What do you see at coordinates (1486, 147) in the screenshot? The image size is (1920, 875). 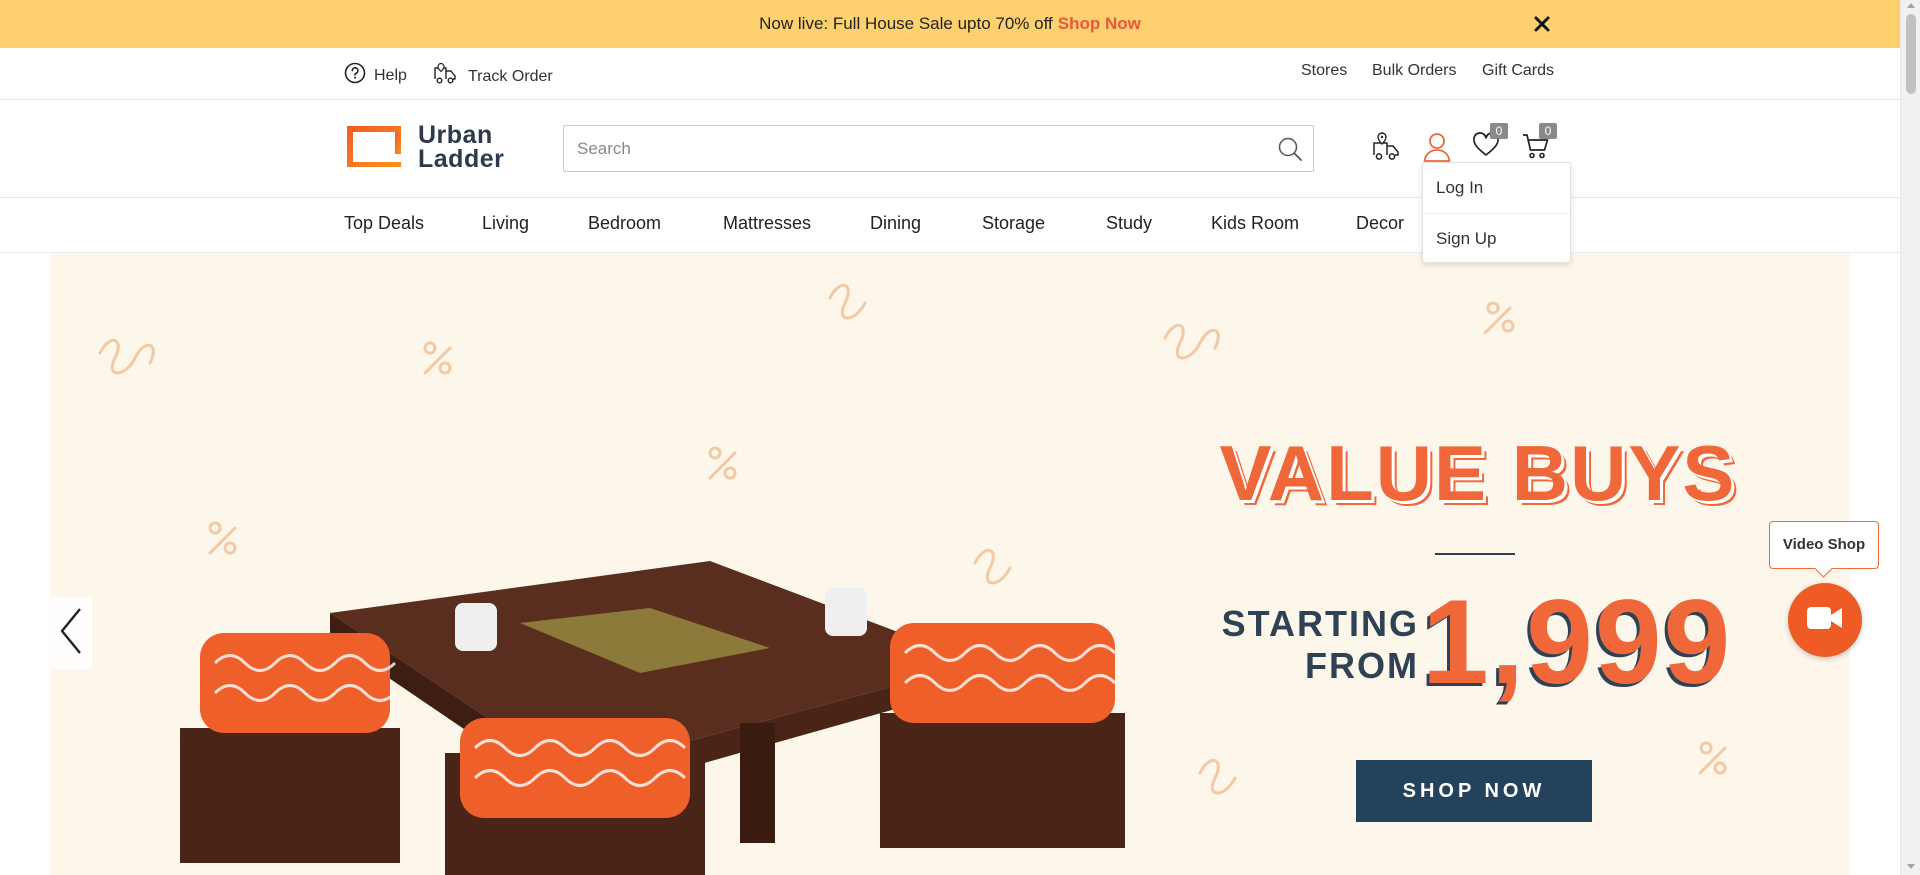 I see `heart-icon` at bounding box center [1486, 147].